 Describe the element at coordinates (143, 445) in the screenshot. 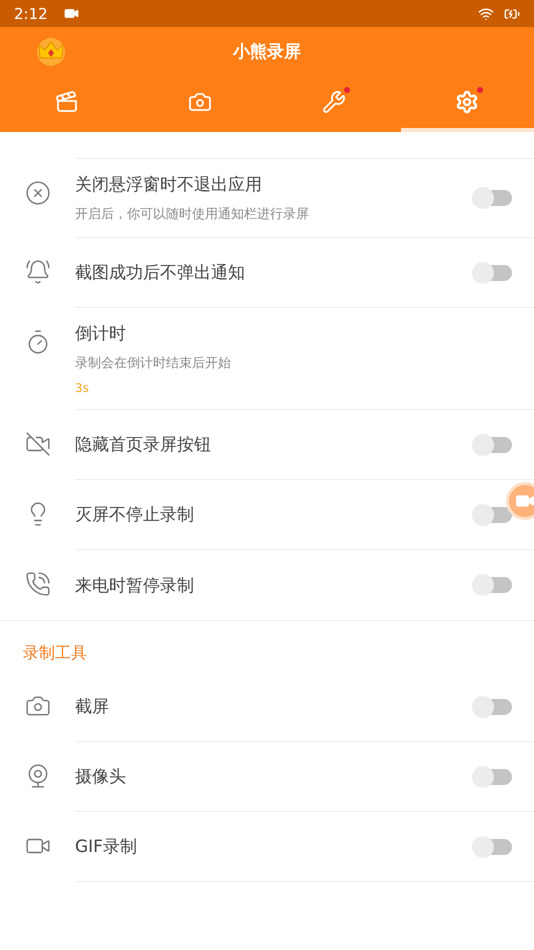

I see `setting-title: 隐藏首页录屏按钮` at that location.